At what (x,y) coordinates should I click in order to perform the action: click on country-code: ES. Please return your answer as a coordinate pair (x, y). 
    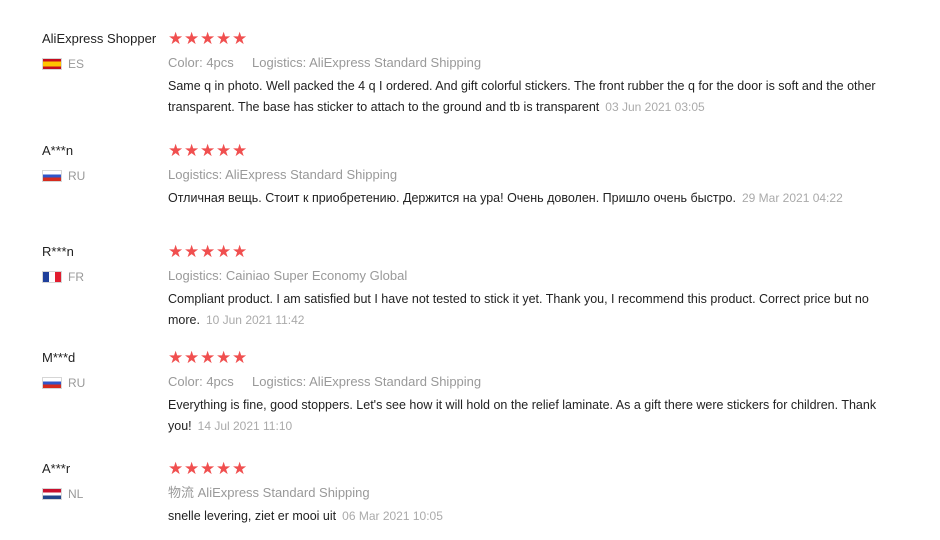
    Looking at the image, I should click on (76, 64).